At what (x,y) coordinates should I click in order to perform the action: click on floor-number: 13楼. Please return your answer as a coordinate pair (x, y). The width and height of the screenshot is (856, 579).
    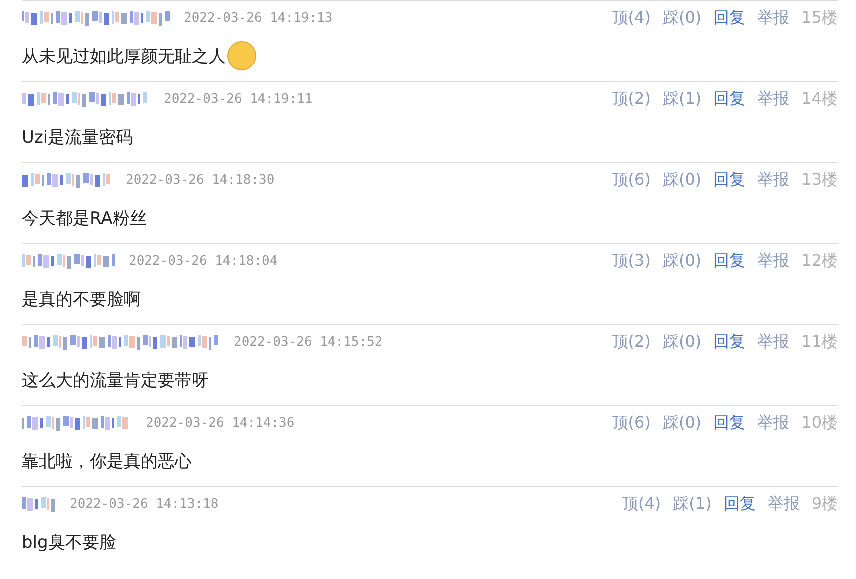
    Looking at the image, I should click on (820, 180).